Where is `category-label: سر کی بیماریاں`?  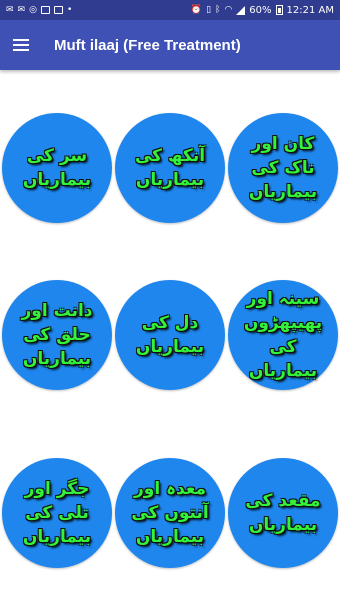 category-label: سر کی بیماریاں is located at coordinates (57, 168).